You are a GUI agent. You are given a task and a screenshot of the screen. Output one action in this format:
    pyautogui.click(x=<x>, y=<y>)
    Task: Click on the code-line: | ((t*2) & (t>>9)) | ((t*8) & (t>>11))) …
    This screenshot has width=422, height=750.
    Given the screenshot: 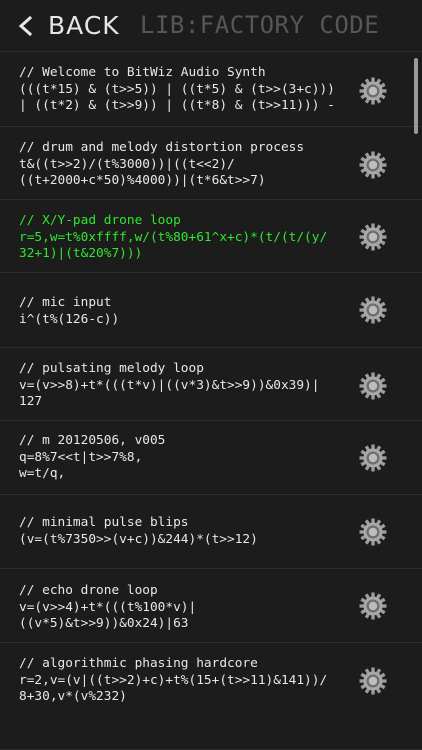 What is the action you would take?
    pyautogui.click(x=177, y=105)
    